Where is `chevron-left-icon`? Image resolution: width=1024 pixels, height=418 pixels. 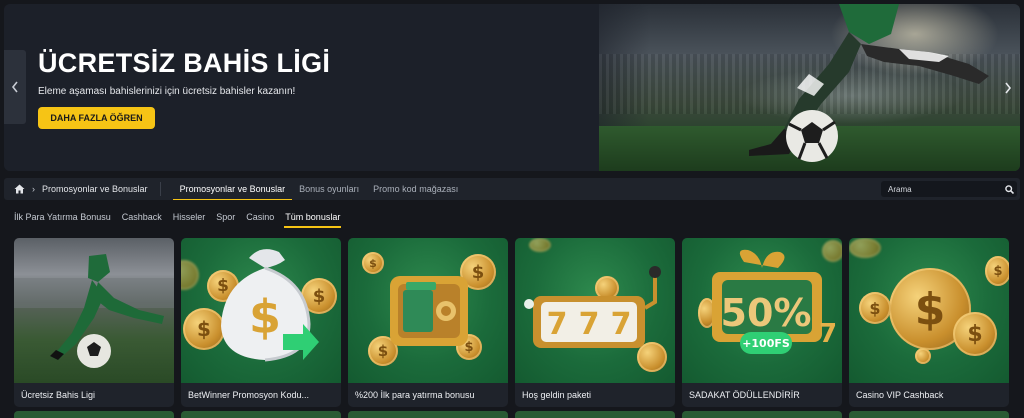 chevron-left-icon is located at coordinates (14, 87).